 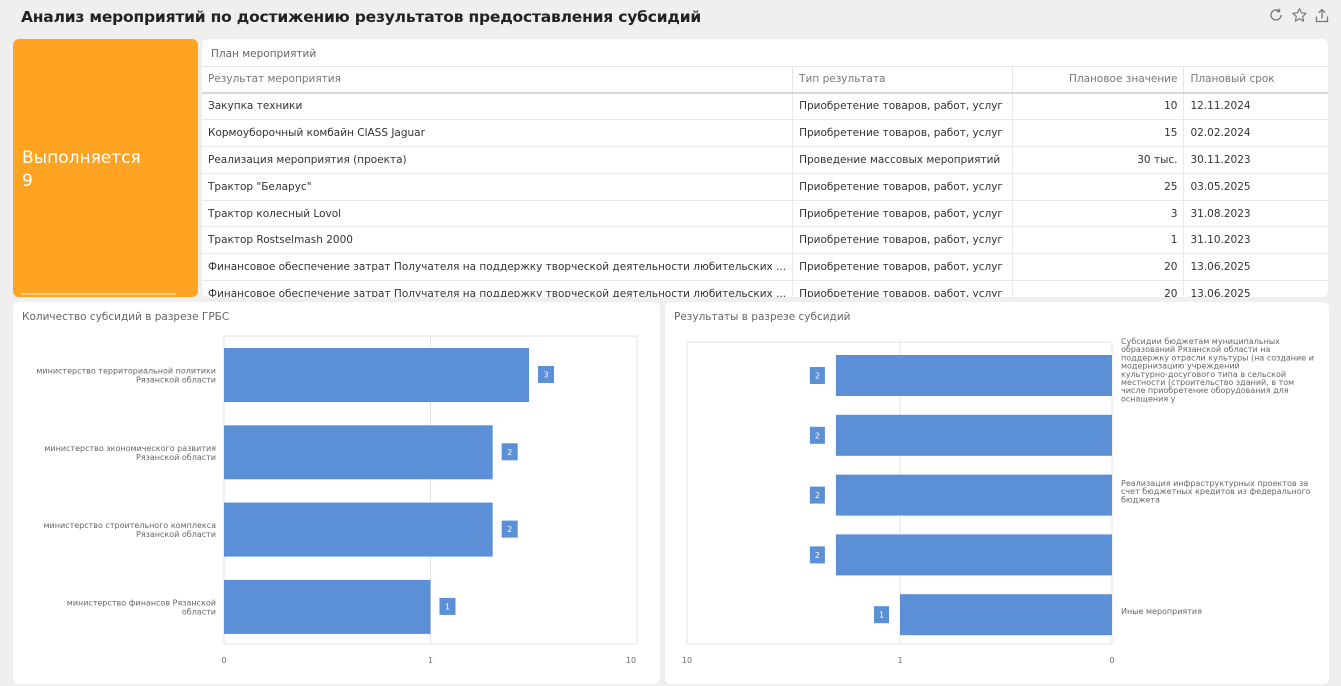 I want to click on data-label: 3, so click(x=545, y=375).